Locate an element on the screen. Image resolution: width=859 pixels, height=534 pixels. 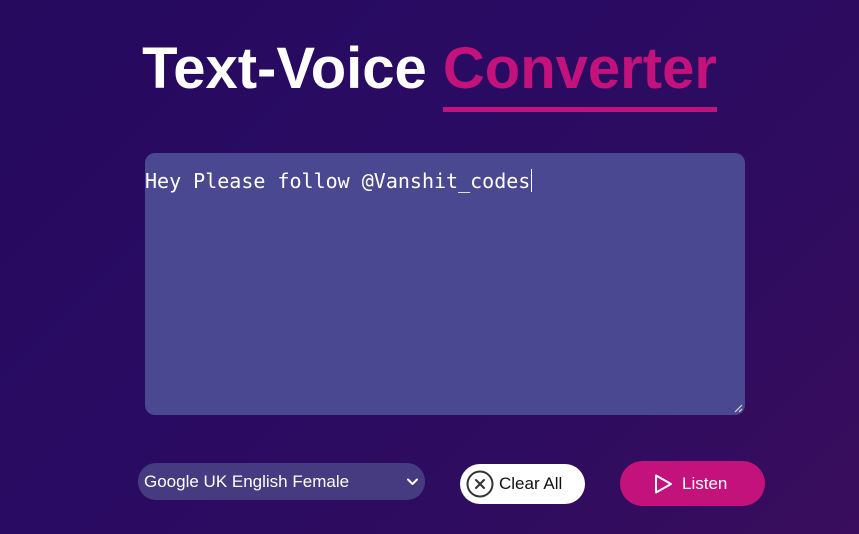
title-accent: Converter is located at coordinates (579, 73).